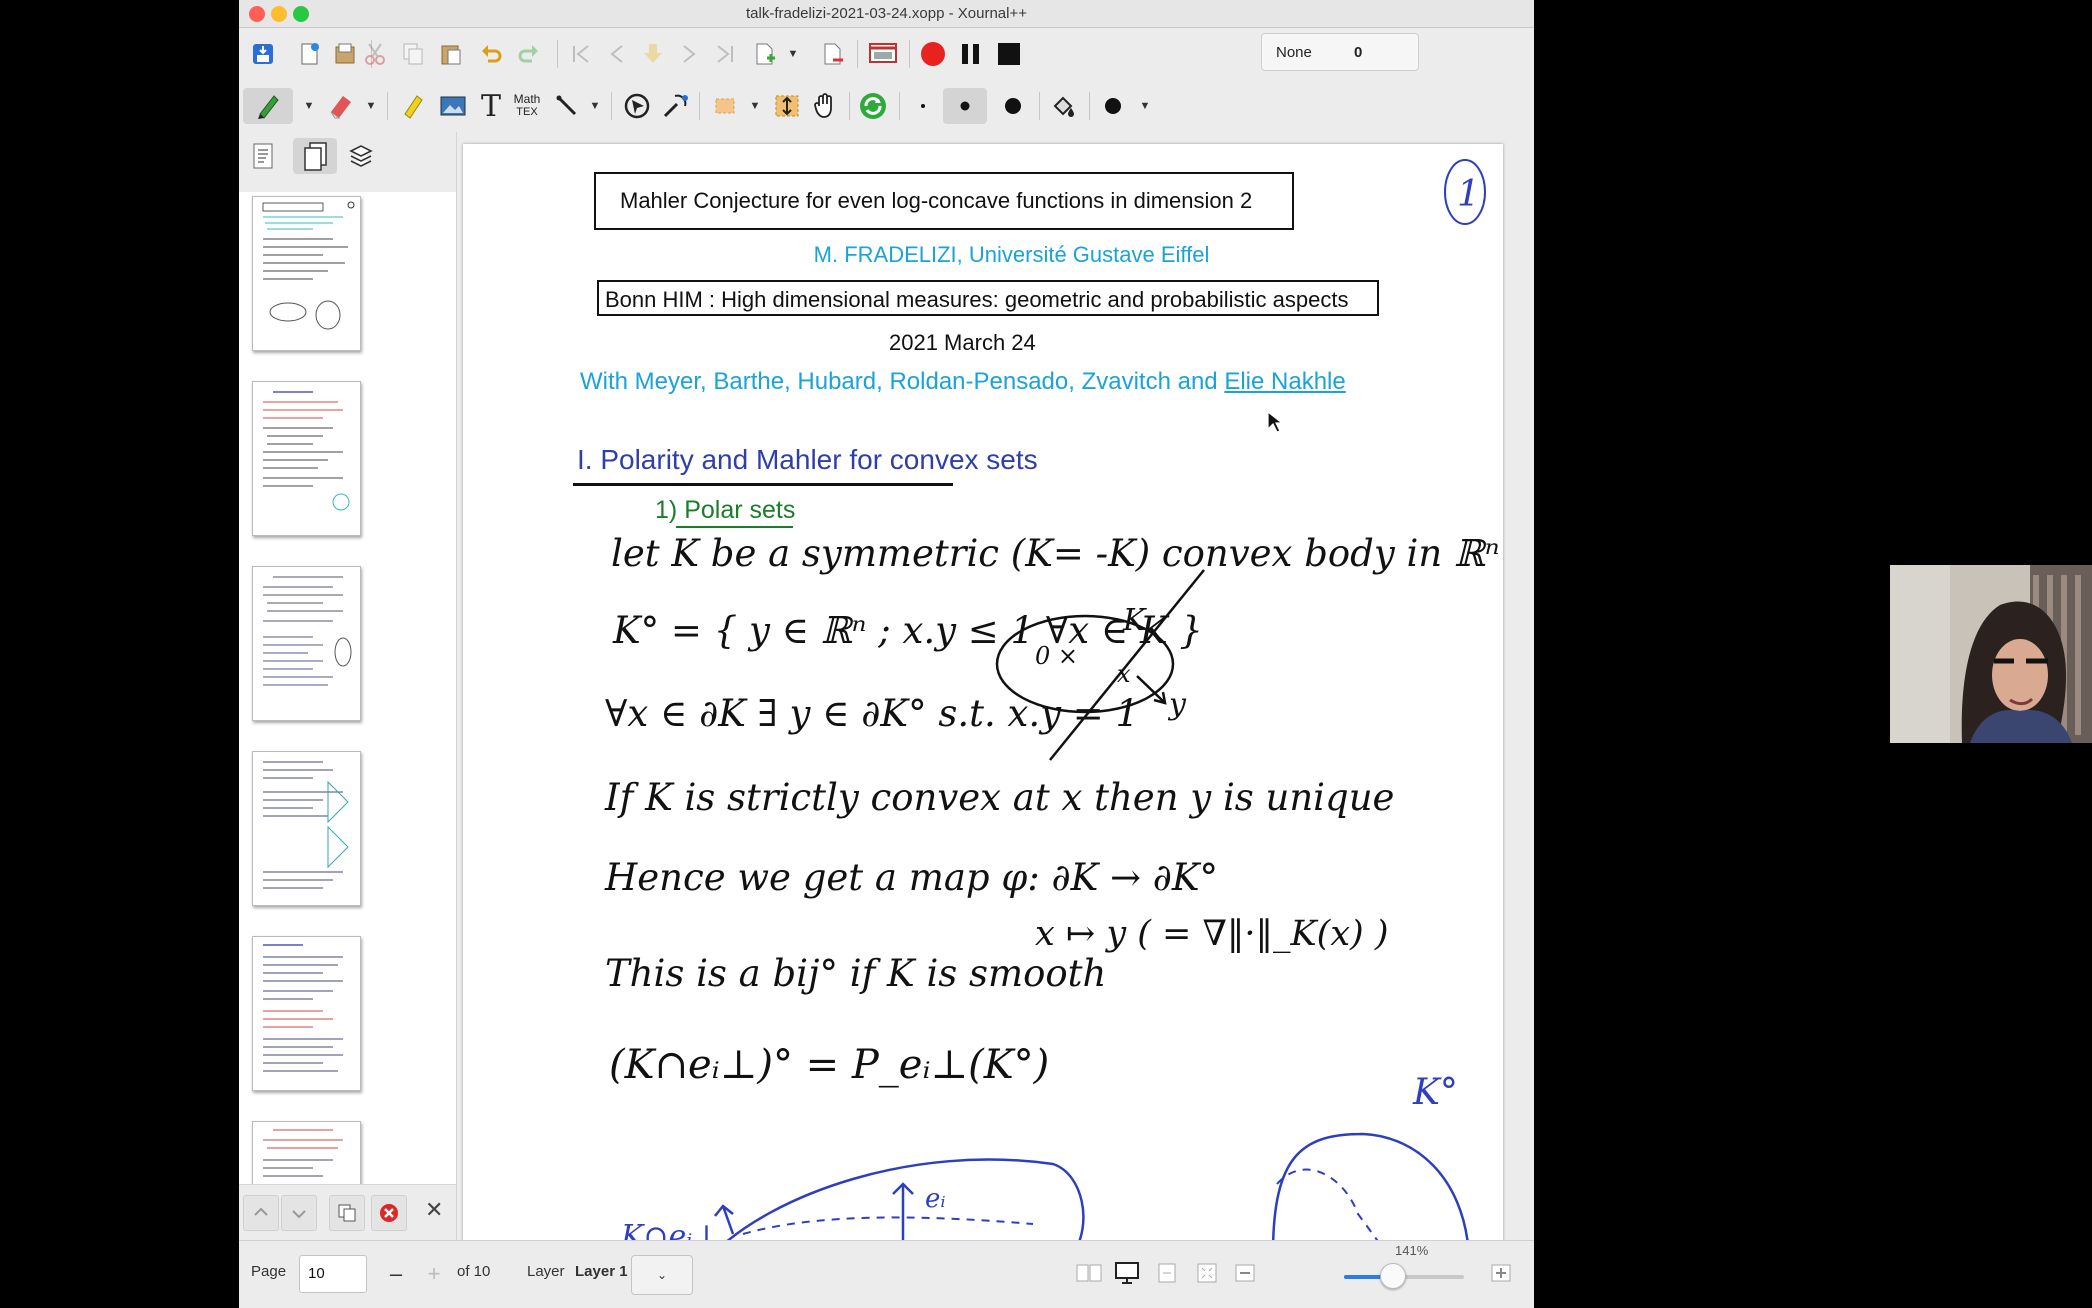 This screenshot has height=1308, width=2092. I want to click on subsection-title: Polar sets, so click(740, 510).